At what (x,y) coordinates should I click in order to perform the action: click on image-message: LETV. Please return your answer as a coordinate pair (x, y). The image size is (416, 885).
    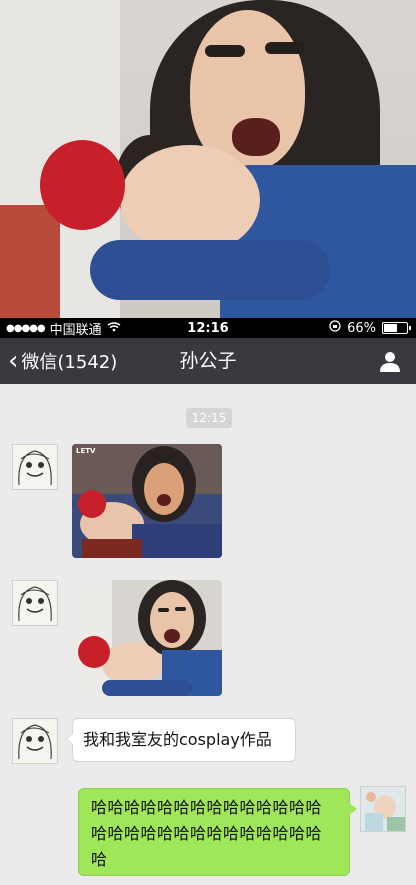
    Looking at the image, I should click on (147, 501).